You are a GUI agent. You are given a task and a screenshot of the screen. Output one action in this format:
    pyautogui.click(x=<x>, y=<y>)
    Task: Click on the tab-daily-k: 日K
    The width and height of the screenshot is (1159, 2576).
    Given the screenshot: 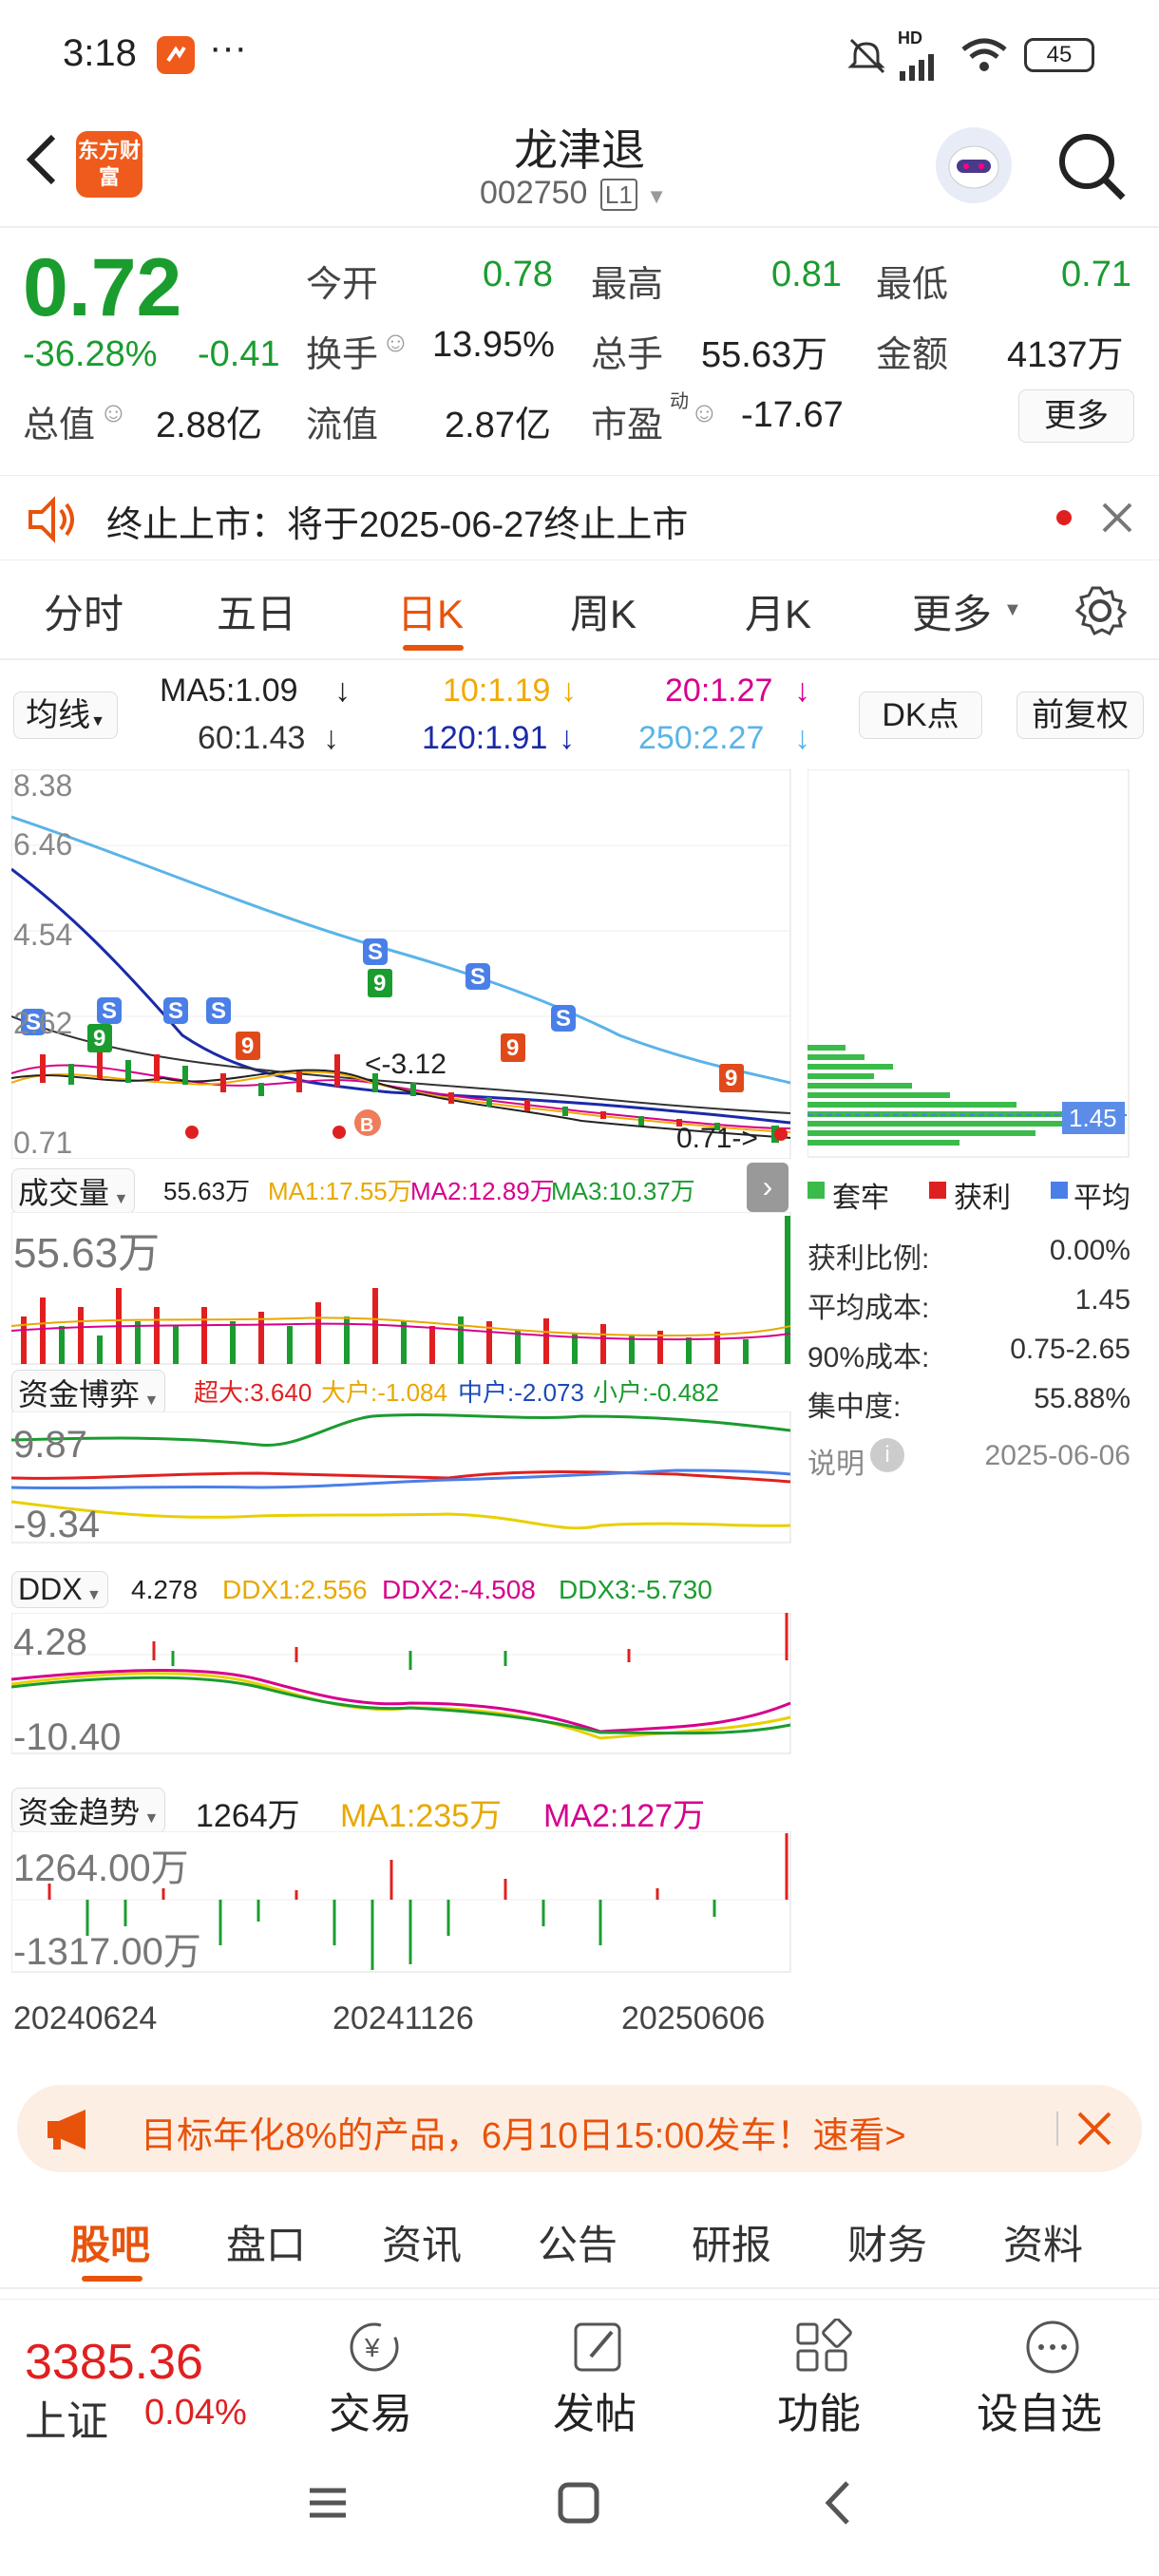 What is the action you would take?
    pyautogui.click(x=430, y=611)
    